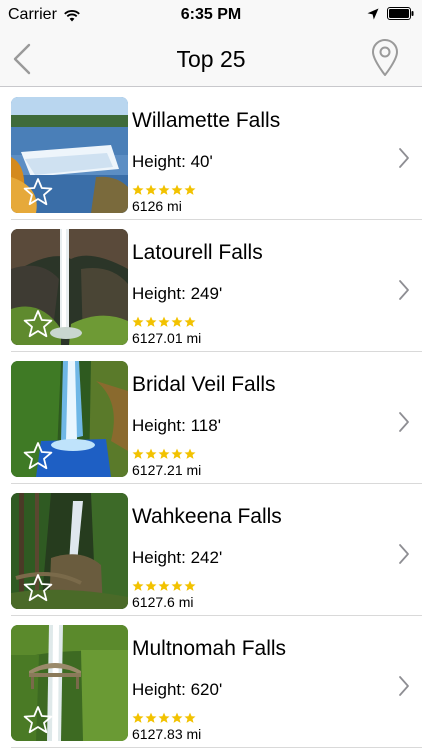 The height and width of the screenshot is (750, 422). What do you see at coordinates (373, 13) in the screenshot?
I see `location-arrow-icon` at bounding box center [373, 13].